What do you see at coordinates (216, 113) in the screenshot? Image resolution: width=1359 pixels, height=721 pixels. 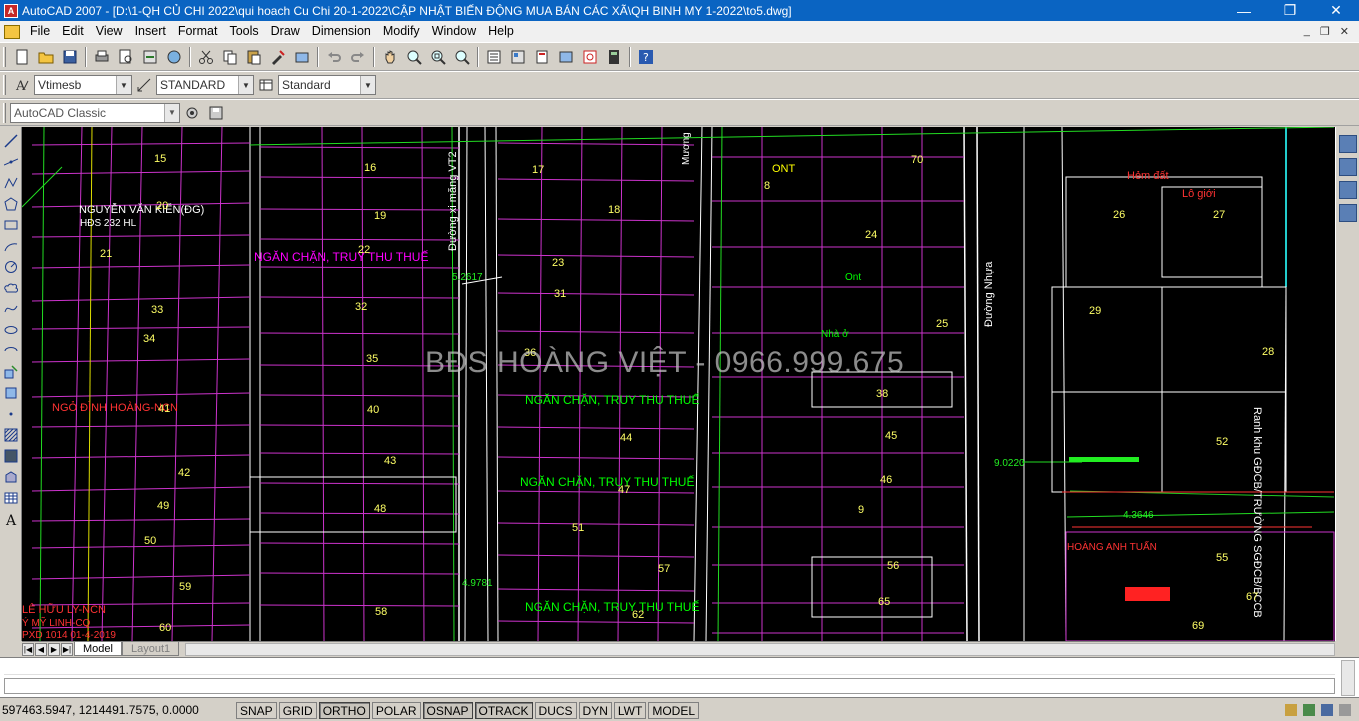 I see `save-workspace-icon` at bounding box center [216, 113].